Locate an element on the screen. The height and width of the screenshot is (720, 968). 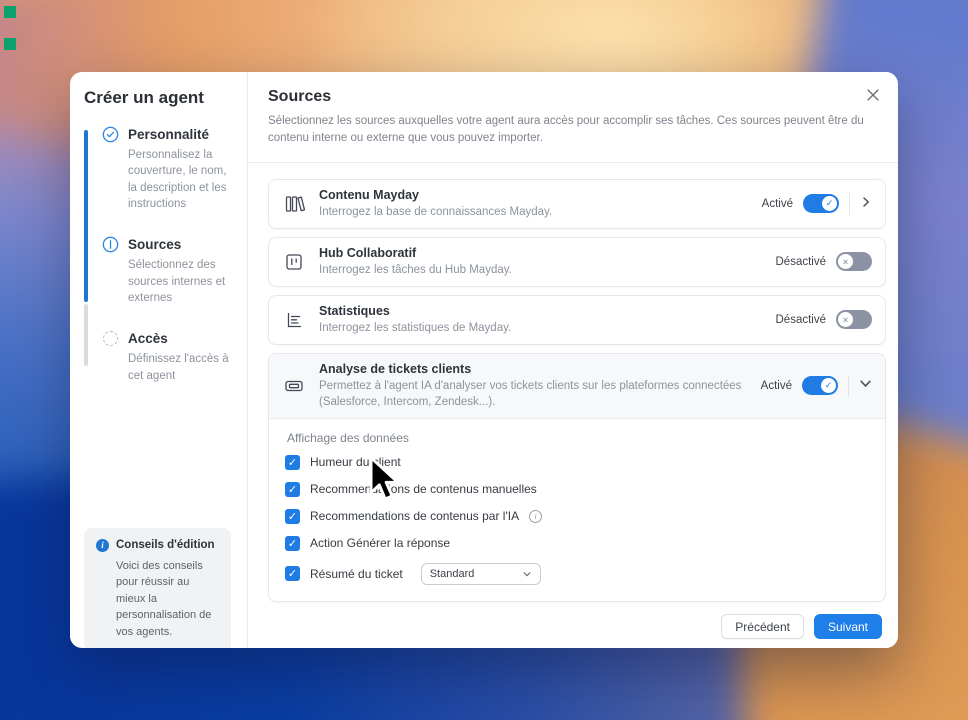
checkbox-label: Résumé du ticket is located at coordinates (356, 573).